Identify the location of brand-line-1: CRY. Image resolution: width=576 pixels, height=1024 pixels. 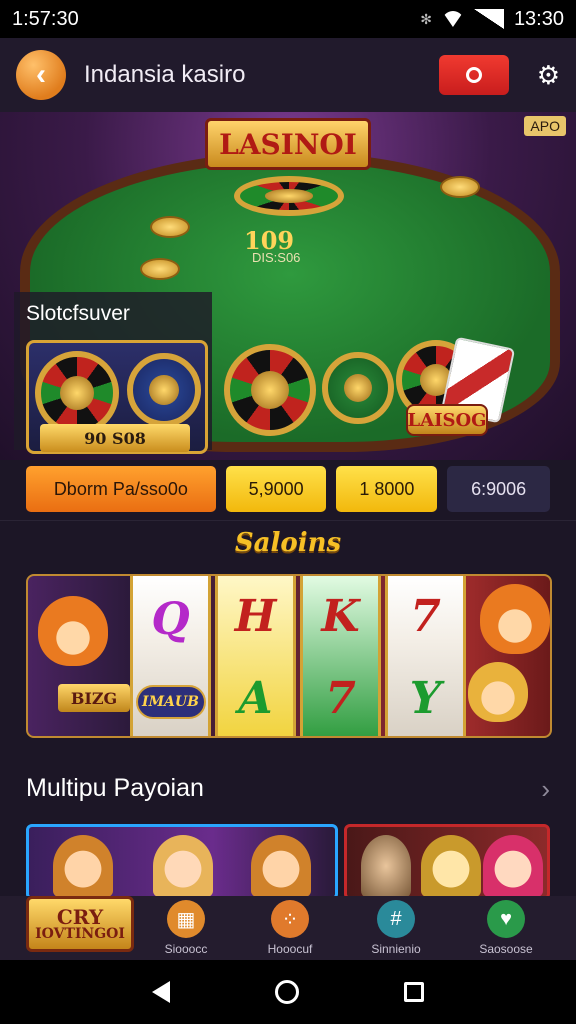
(80, 917).